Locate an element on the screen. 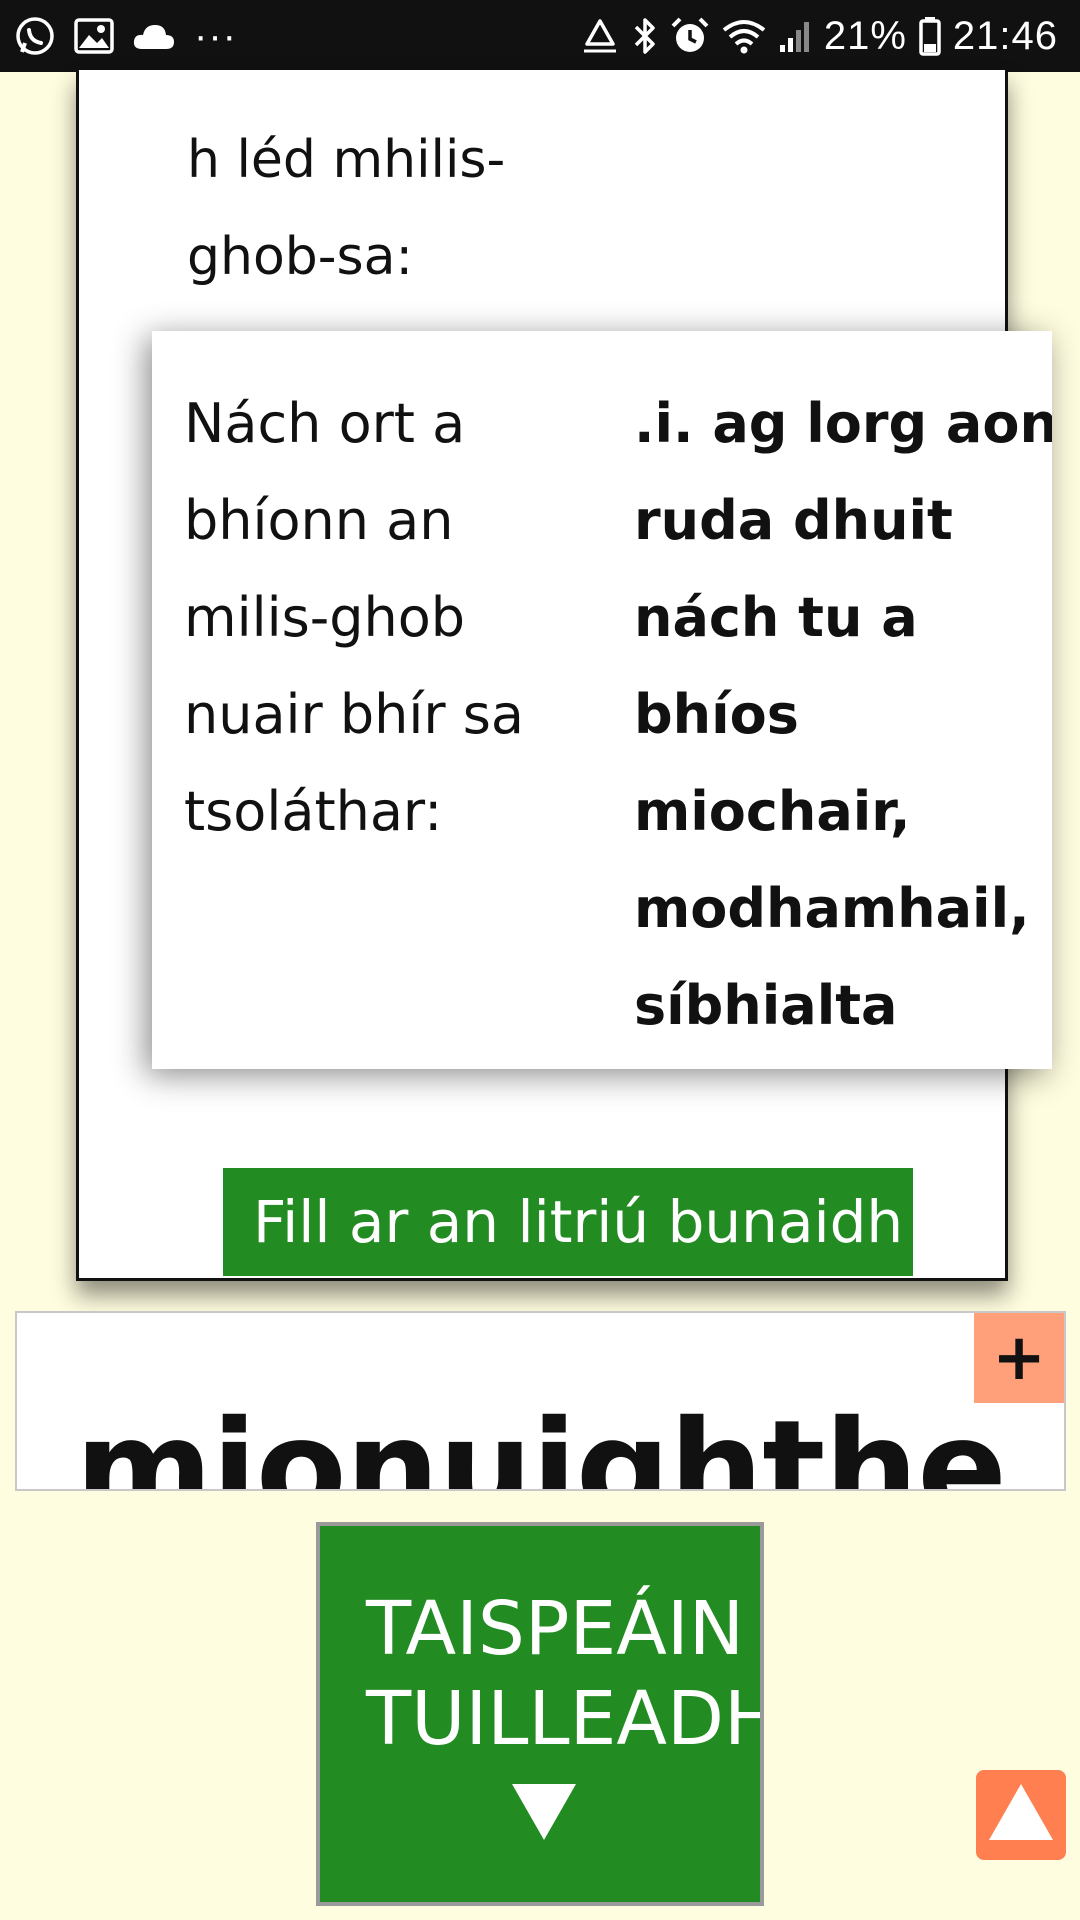 This screenshot has width=1080, height=1920. example-gloss-line: bhíos is located at coordinates (716, 714).